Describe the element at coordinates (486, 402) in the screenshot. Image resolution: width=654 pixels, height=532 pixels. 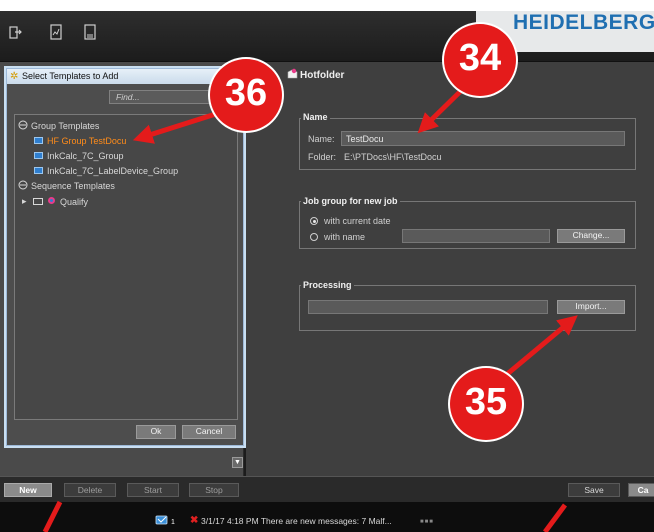
I see `callout-35-label: 35` at that location.